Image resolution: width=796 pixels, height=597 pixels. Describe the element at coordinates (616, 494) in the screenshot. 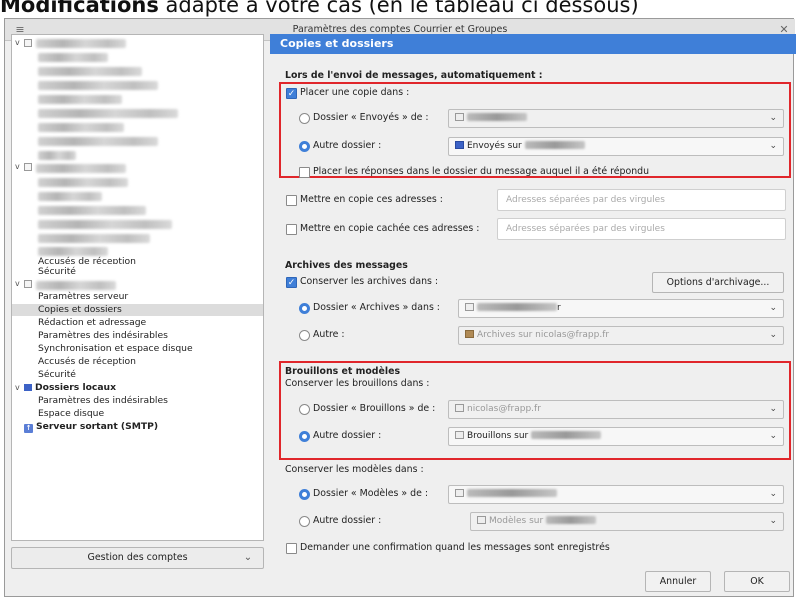

I see `templates-account-select: ⌄` at that location.